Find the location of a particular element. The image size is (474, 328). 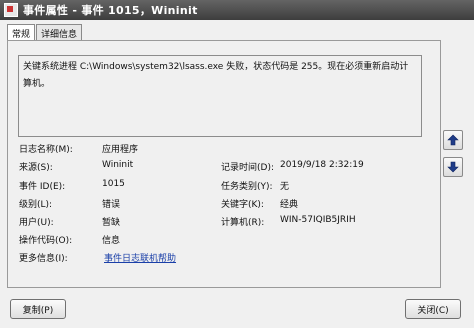

log-name-value: 应用程序 is located at coordinates (120, 150).